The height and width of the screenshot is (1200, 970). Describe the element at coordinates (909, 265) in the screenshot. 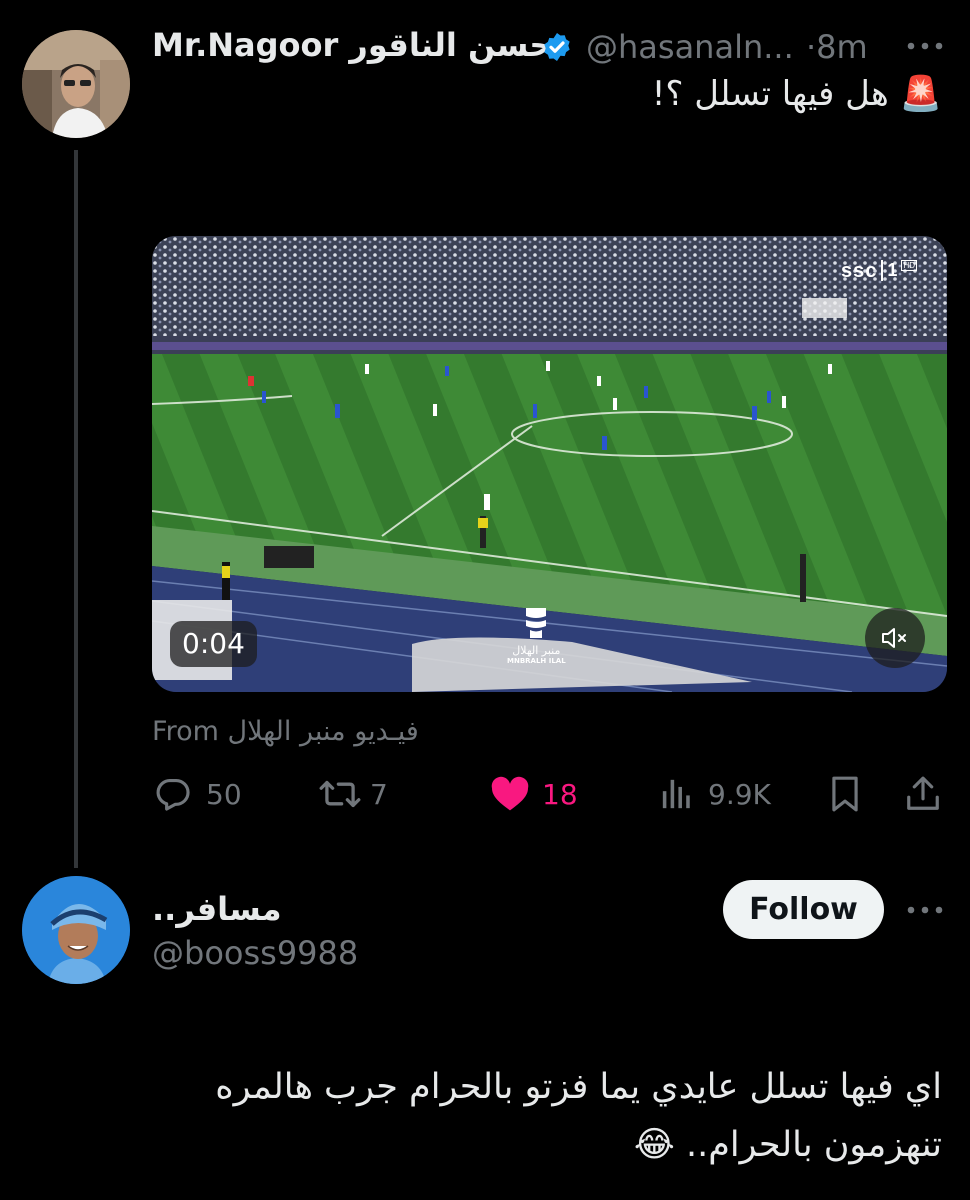

I see `channel-hd: HD` at that location.